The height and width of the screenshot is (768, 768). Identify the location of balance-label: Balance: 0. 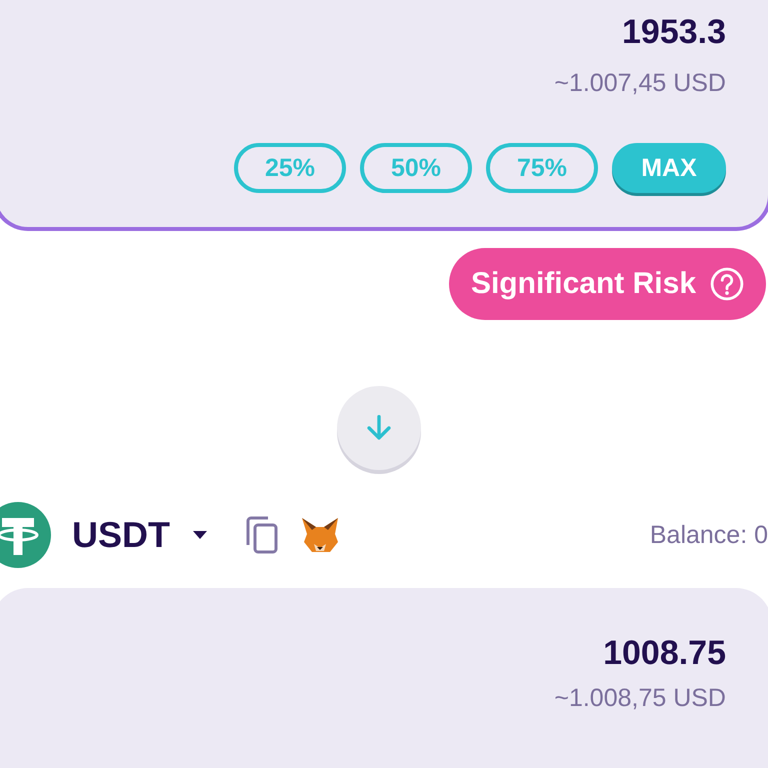
(709, 535).